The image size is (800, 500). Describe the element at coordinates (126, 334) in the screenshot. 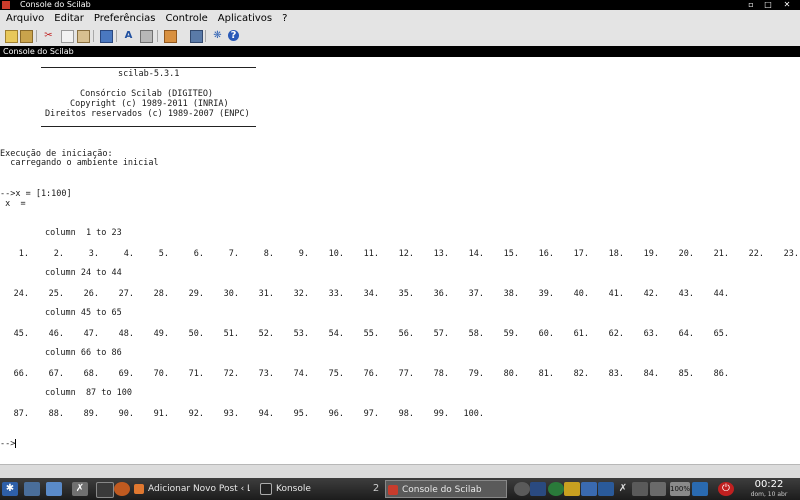

I see `console-value: 48.` at that location.